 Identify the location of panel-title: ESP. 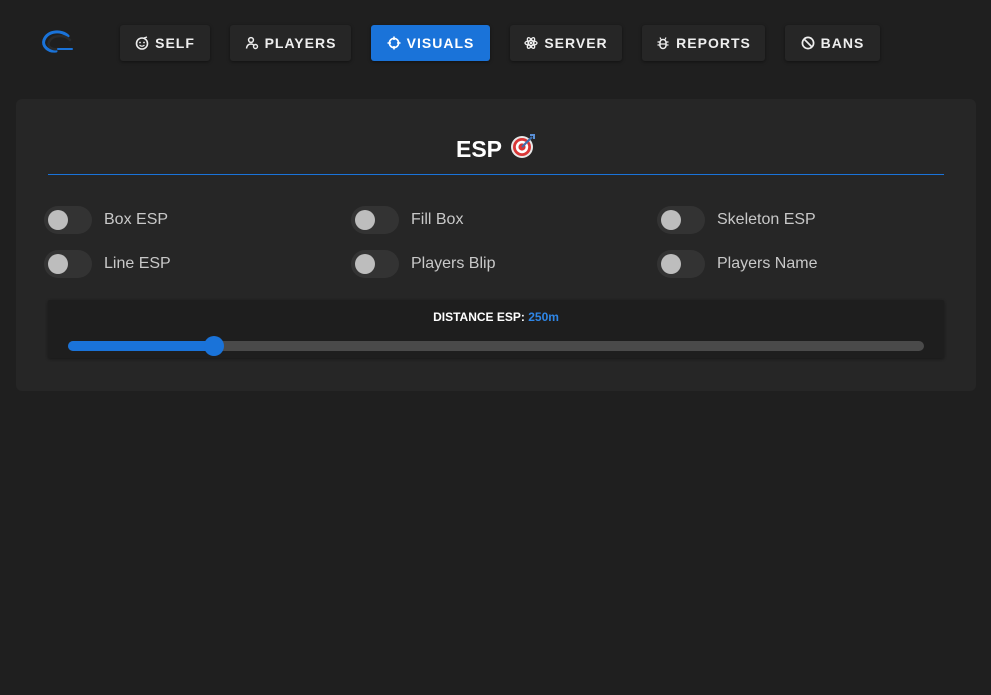
(496, 149).